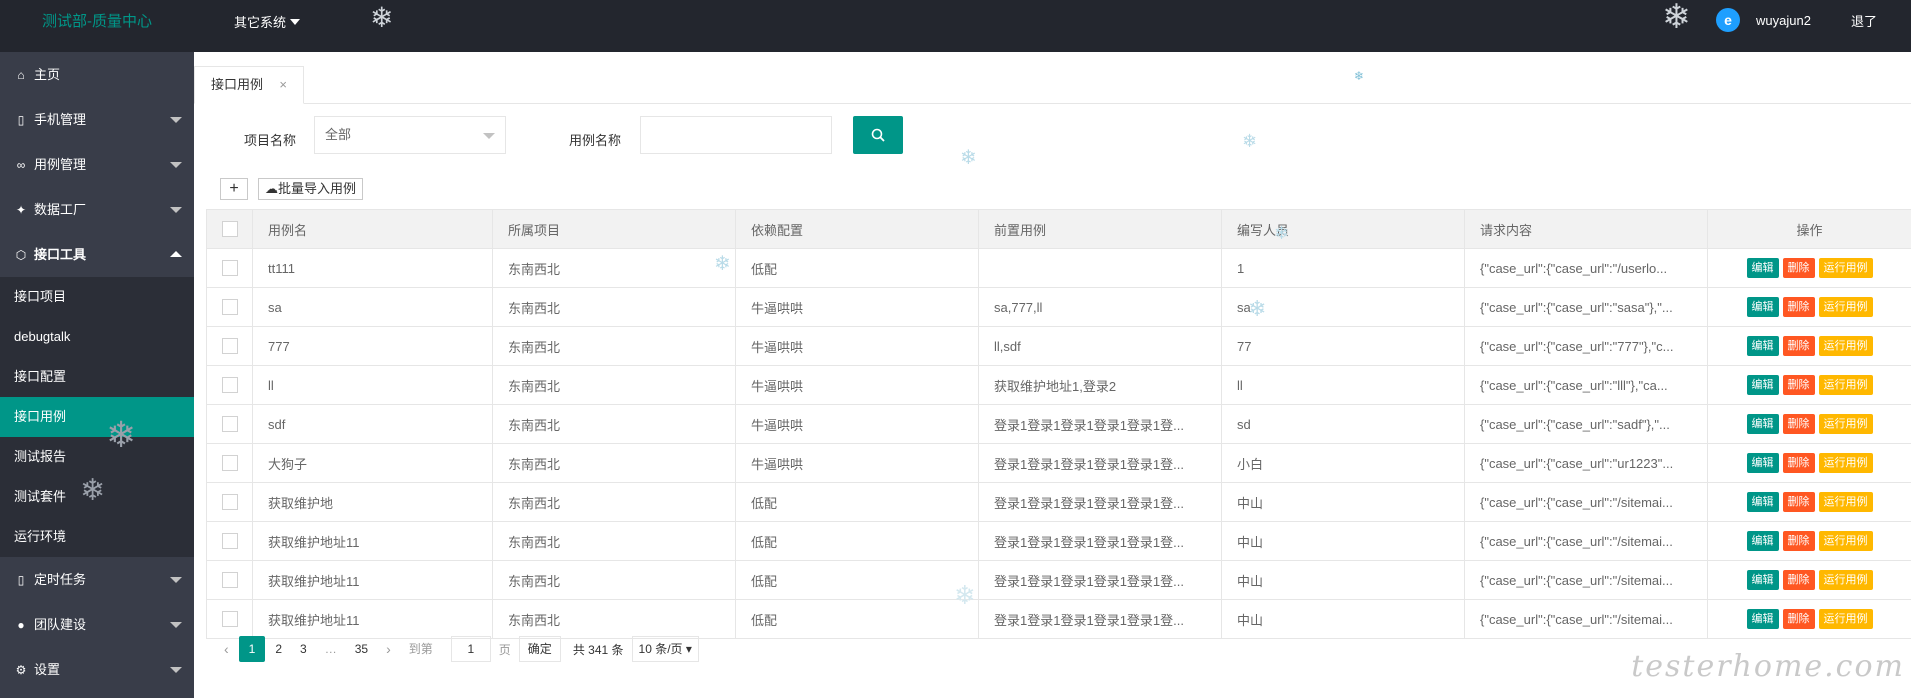 Image resolution: width=1911 pixels, height=698 pixels. Describe the element at coordinates (410, 135) in the screenshot. I see `project-select: 全部` at that location.